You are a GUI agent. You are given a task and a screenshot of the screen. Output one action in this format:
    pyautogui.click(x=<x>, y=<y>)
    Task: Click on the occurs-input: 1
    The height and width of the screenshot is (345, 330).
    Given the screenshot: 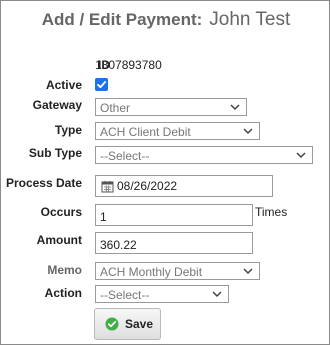 What is the action you would take?
    pyautogui.click(x=174, y=215)
    